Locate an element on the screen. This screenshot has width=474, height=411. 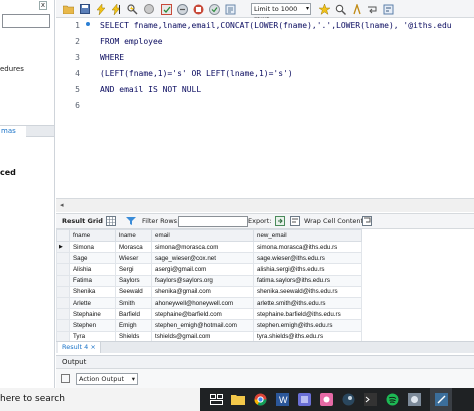
result-grid-label: Result Grid is located at coordinates (82, 221).